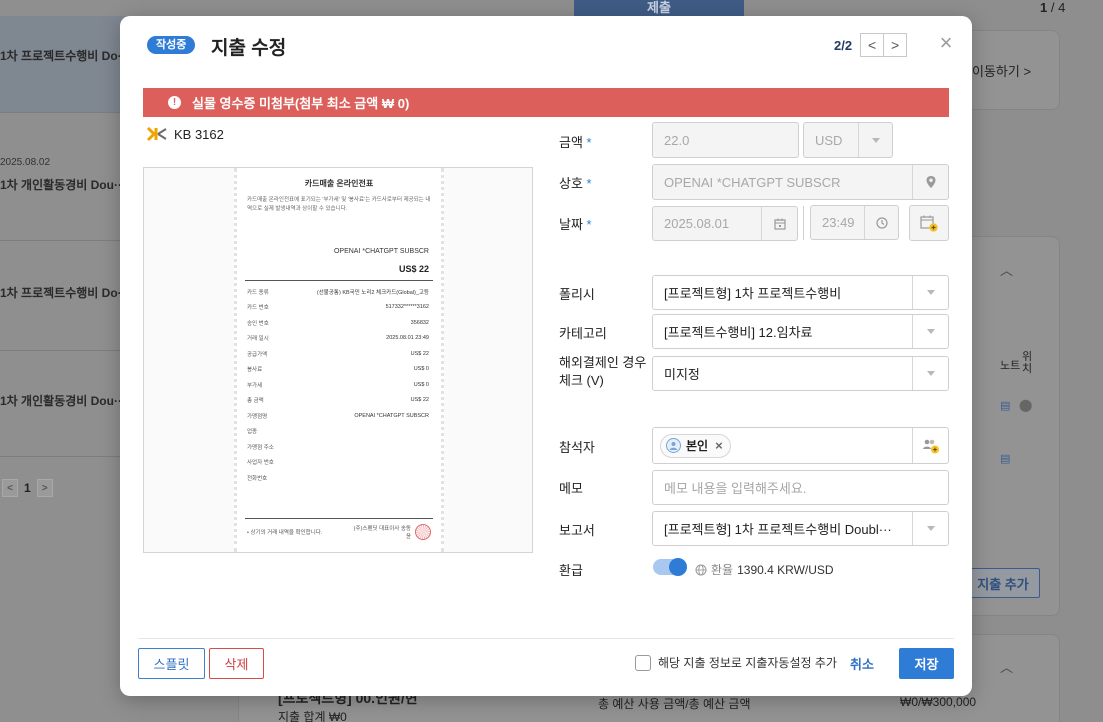  Describe the element at coordinates (156, 134) in the screenshot. I see `kb-card-logo-icon` at that location.